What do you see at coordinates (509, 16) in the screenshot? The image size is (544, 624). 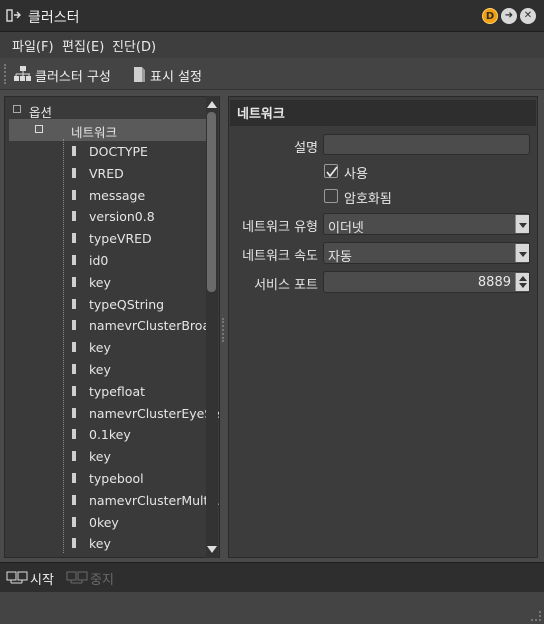 I see `forward-arrow-icon: ➜` at bounding box center [509, 16].